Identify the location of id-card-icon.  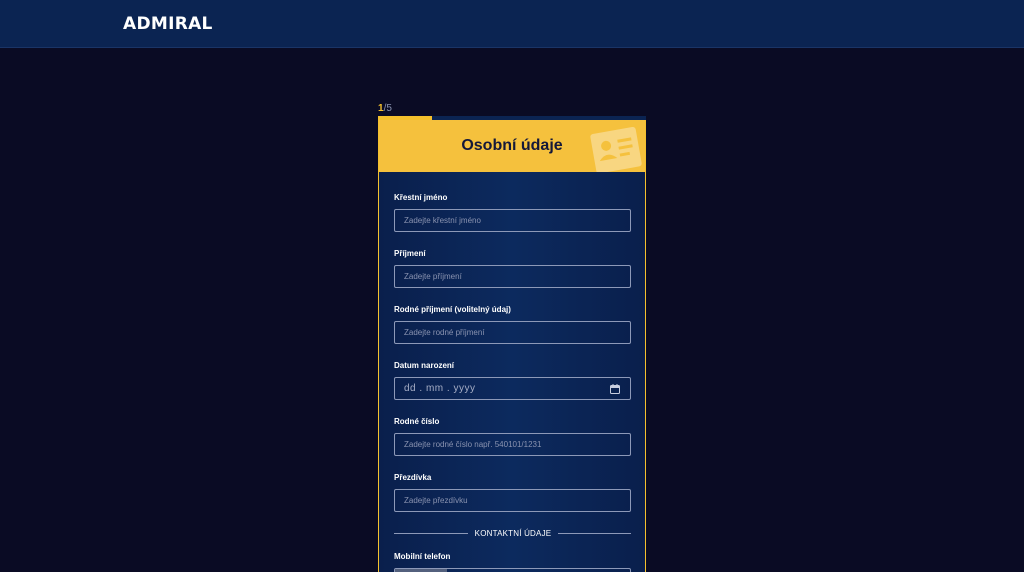
(616, 149).